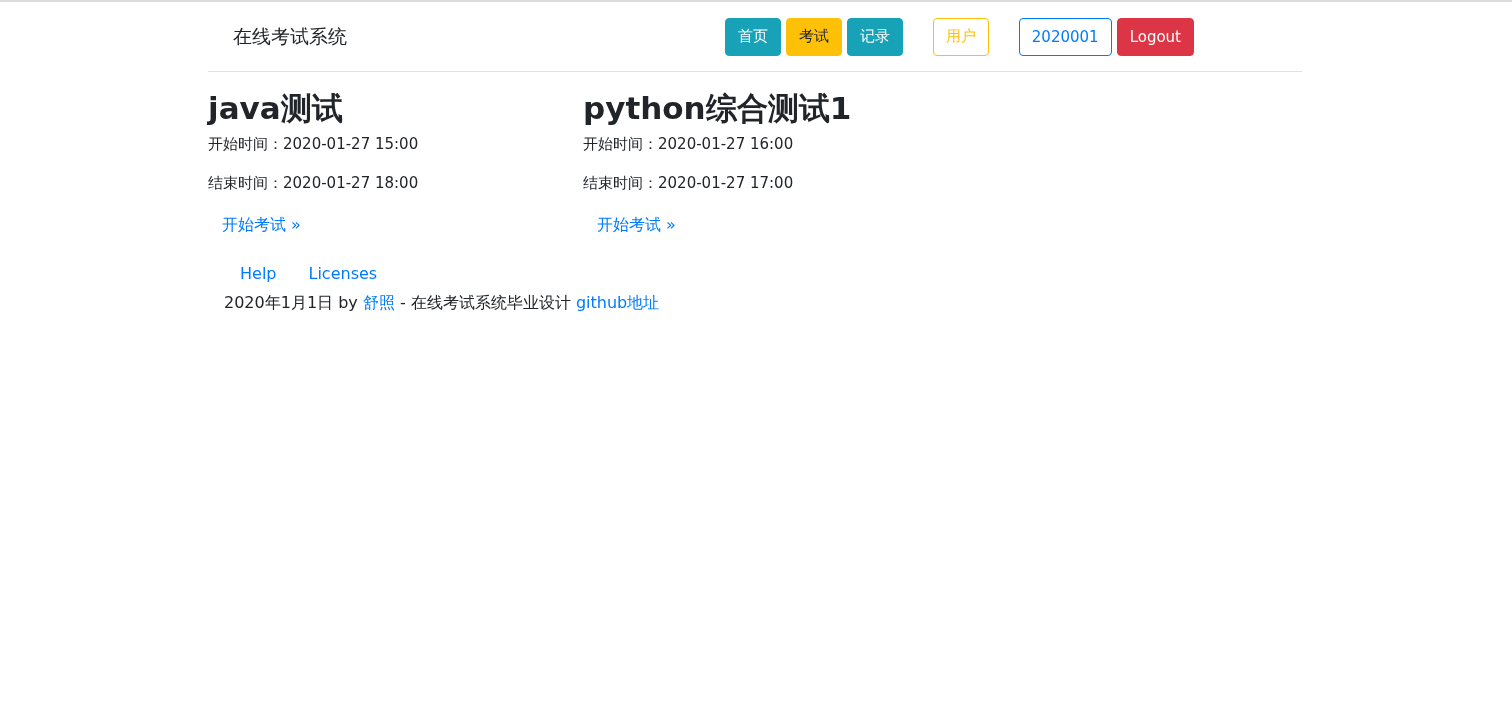 This screenshot has width=1512, height=710. What do you see at coordinates (314, 144) in the screenshot?
I see `start-time: 开始时间：2020-01-27 15:00` at bounding box center [314, 144].